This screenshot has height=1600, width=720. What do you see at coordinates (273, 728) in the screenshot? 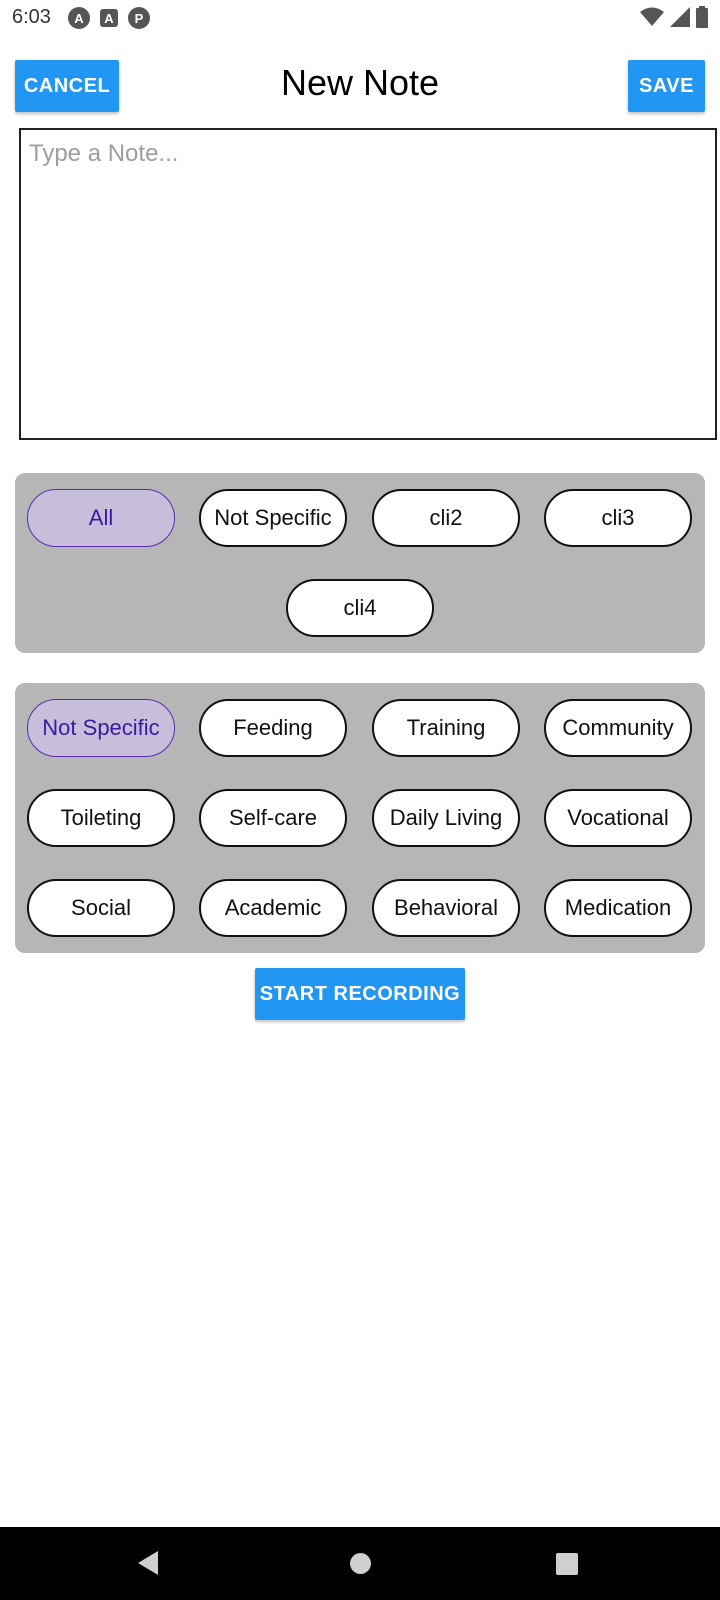
I see `chip-category-feeding: Feeding` at bounding box center [273, 728].